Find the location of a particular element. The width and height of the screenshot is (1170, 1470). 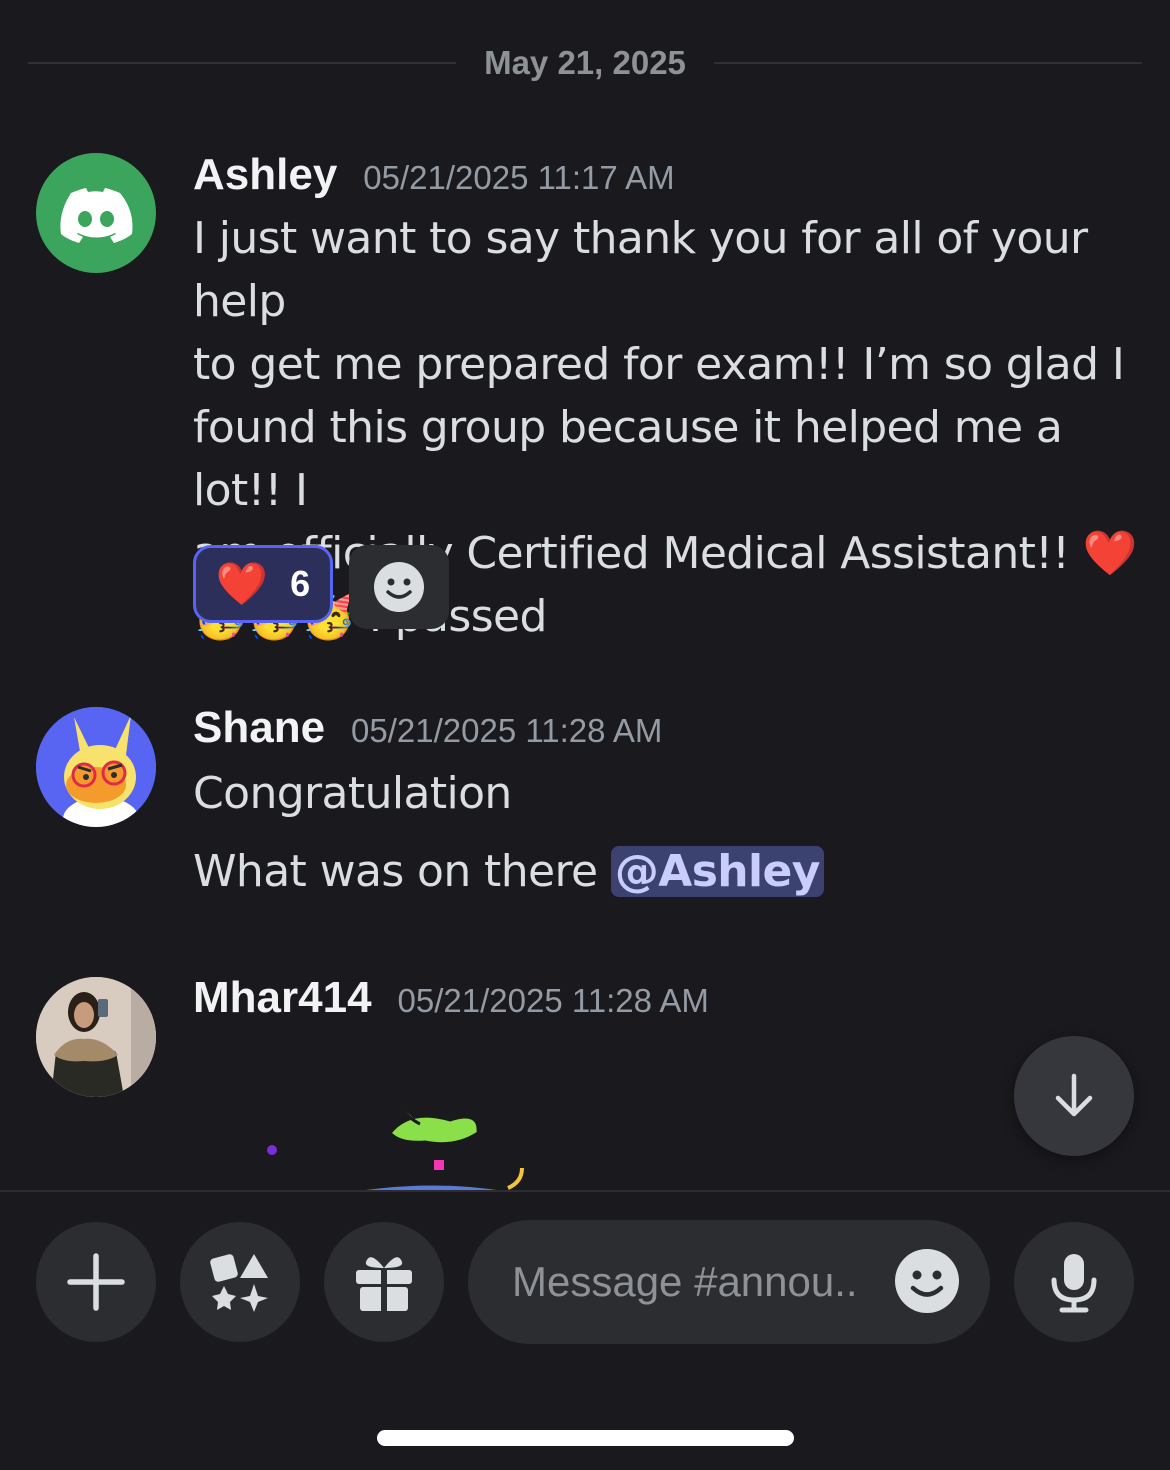

avatar-shane is located at coordinates (96, 767).